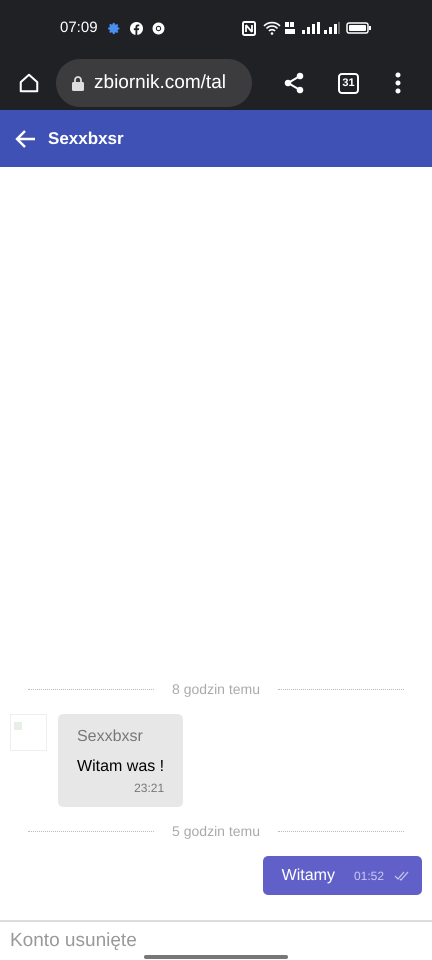 This screenshot has height=960, width=432. What do you see at coordinates (25, 138) in the screenshot?
I see `back-arrow-icon` at bounding box center [25, 138].